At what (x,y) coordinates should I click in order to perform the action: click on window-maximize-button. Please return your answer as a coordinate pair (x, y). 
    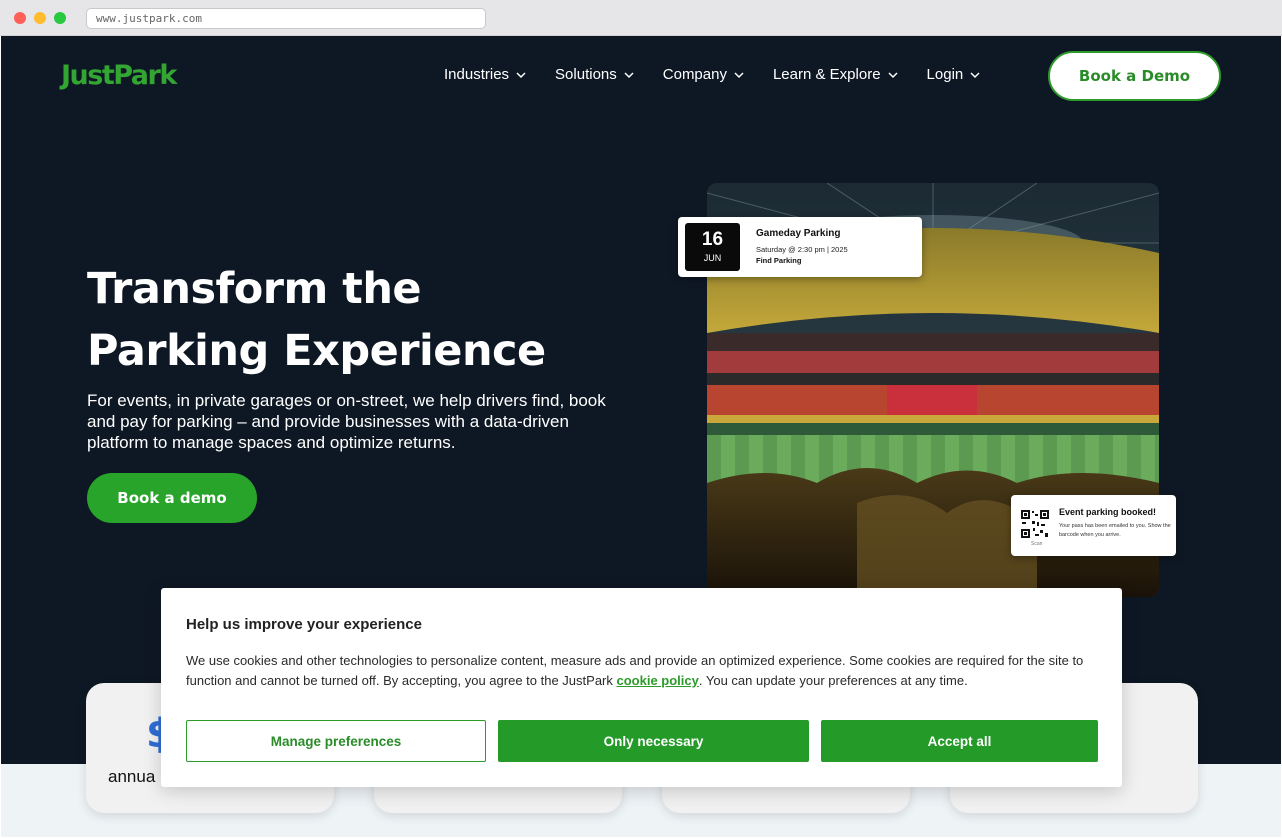
    Looking at the image, I should click on (60, 18).